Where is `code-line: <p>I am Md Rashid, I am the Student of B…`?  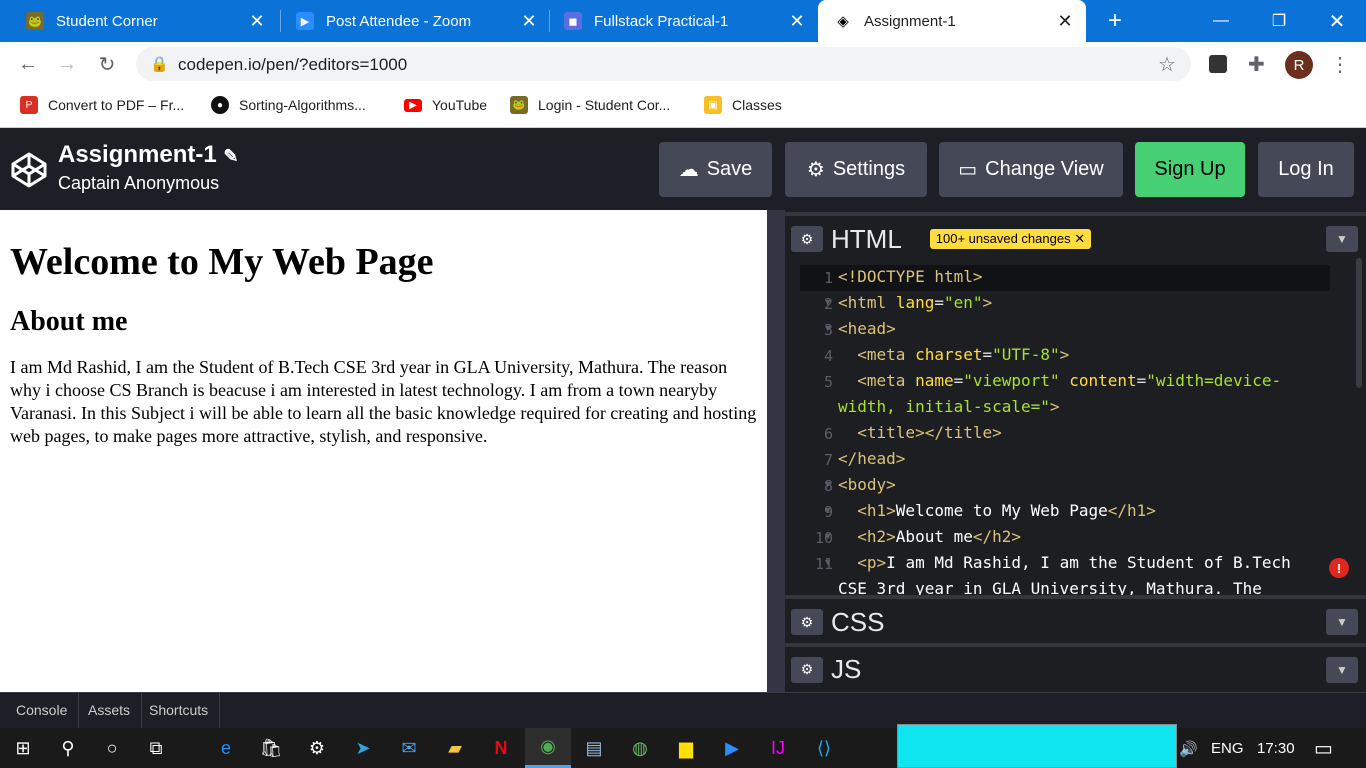 code-line: <p>I am Md Rashid, I am the Student of B… is located at coordinates (1074, 562).